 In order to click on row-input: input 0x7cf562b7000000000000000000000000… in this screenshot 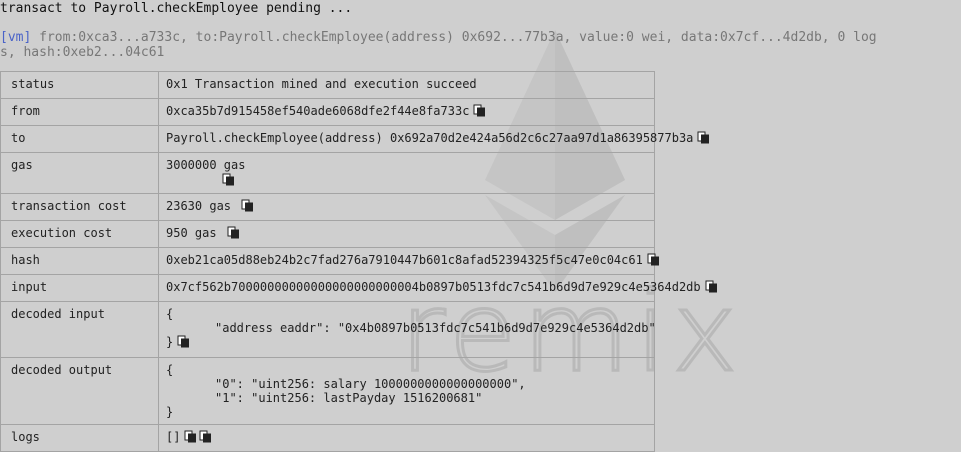, I will do `click(358, 288)`.